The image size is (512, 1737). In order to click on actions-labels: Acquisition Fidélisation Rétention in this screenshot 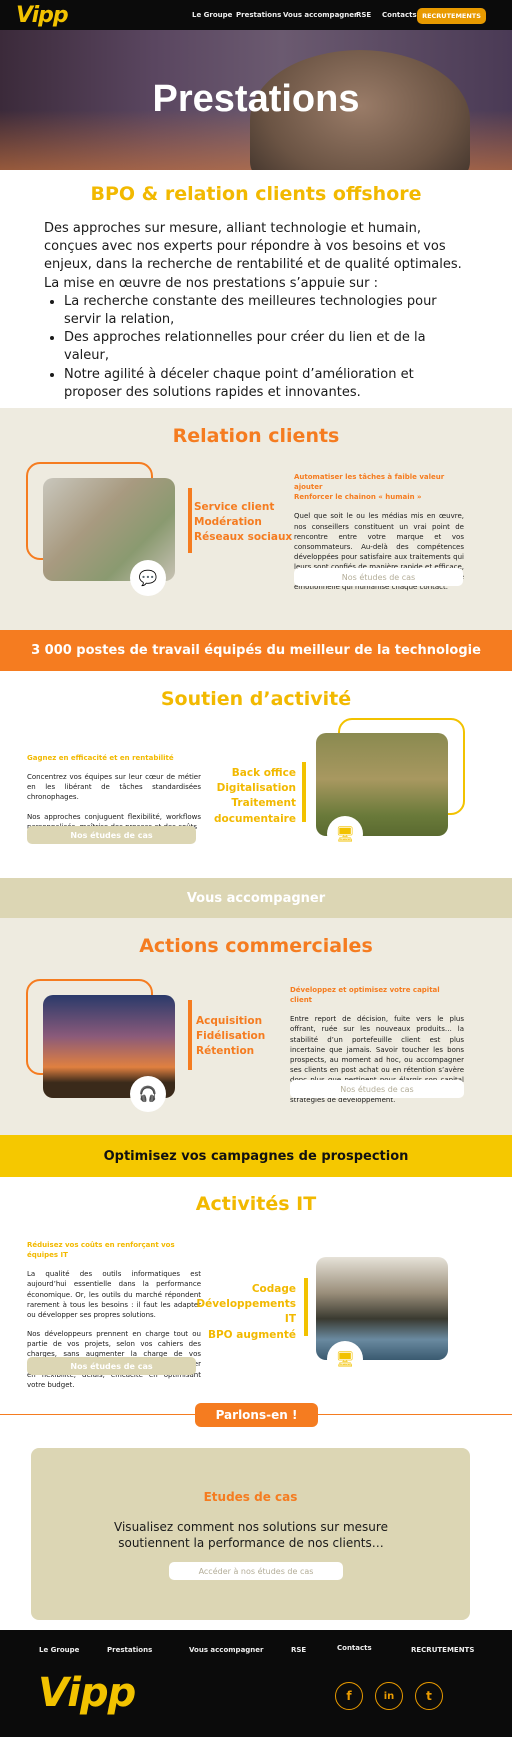, I will do `click(230, 1037)`.